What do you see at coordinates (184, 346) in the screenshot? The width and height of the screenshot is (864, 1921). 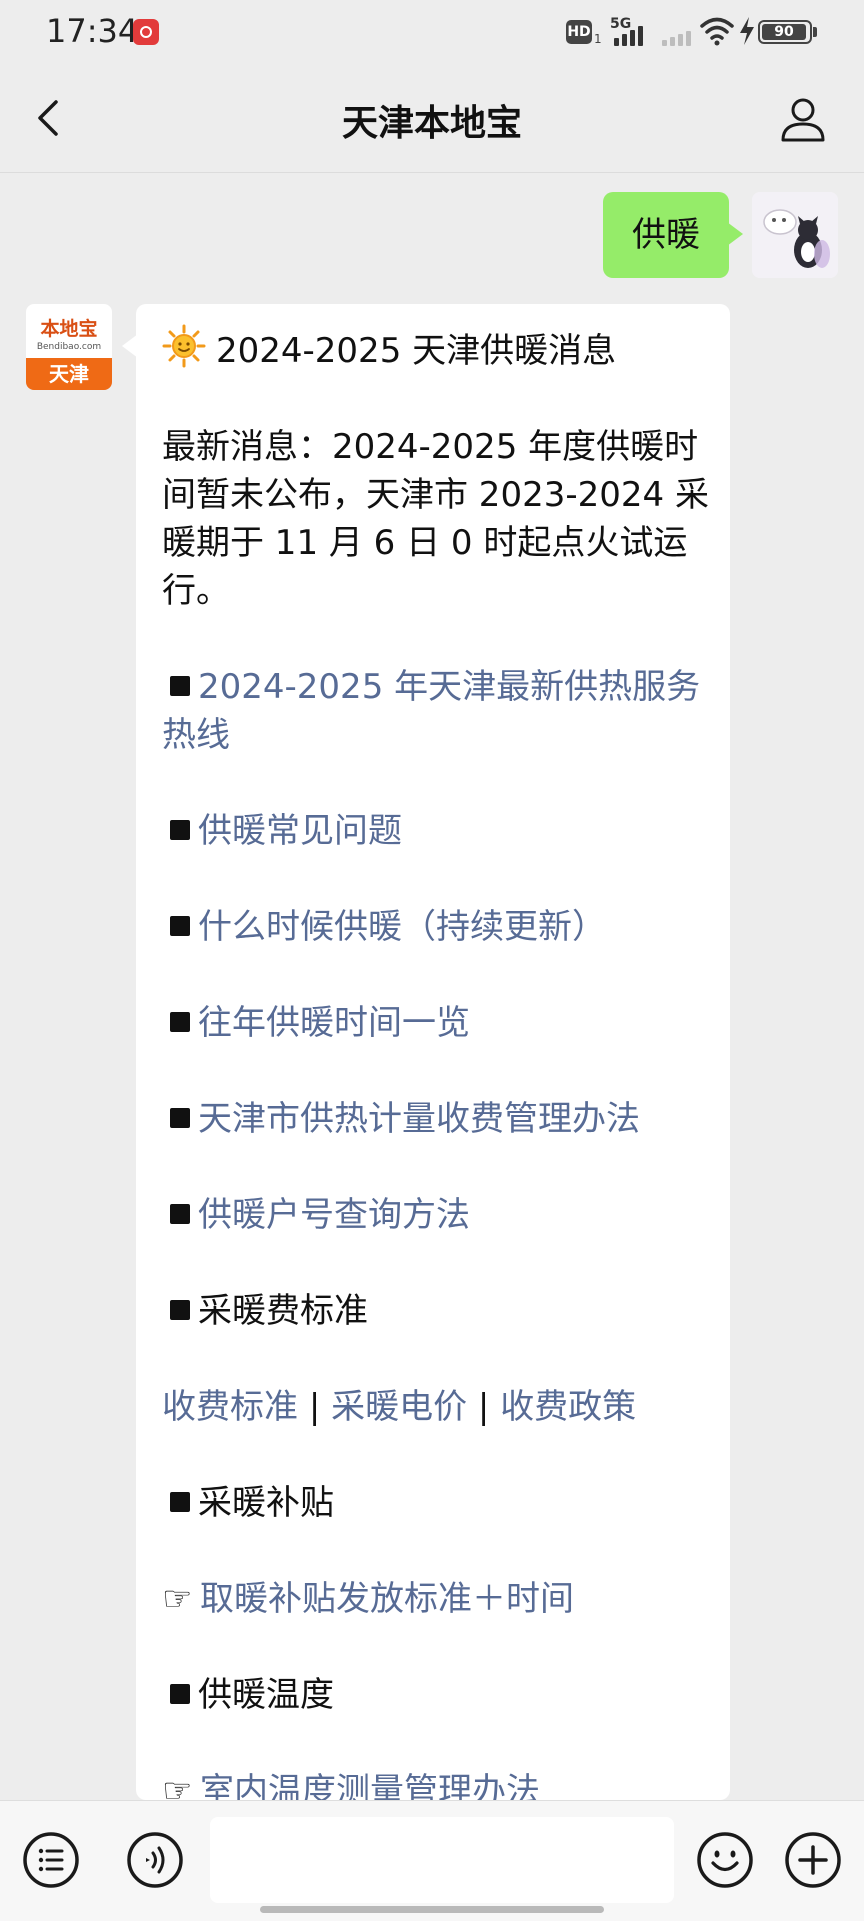 I see `sun-icon` at bounding box center [184, 346].